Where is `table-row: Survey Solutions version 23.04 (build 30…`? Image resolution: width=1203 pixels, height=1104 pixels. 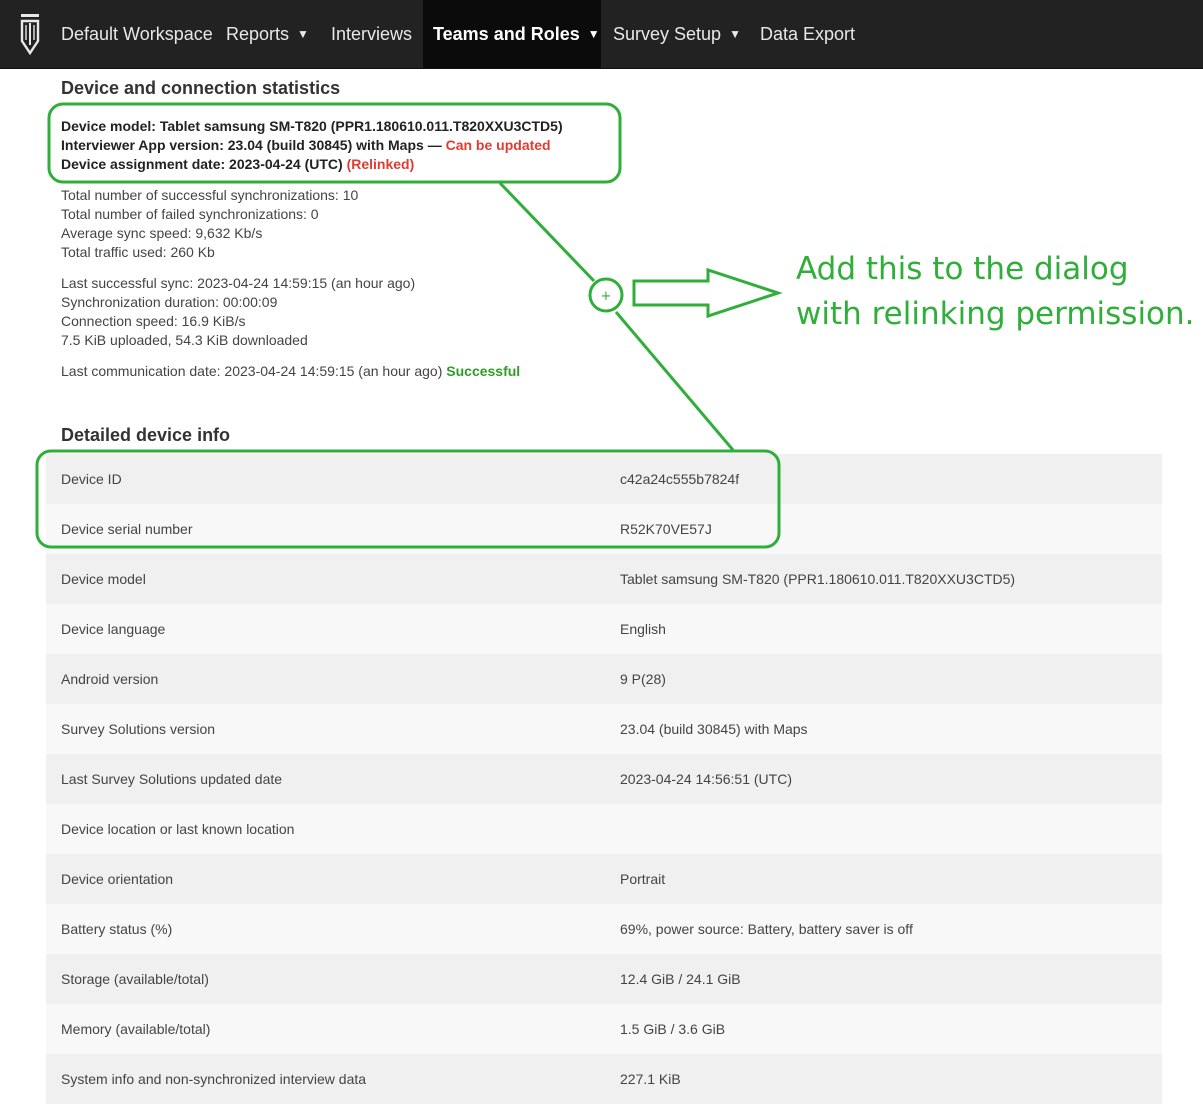
table-row: Survey Solutions version 23.04 (build 30… is located at coordinates (604, 729).